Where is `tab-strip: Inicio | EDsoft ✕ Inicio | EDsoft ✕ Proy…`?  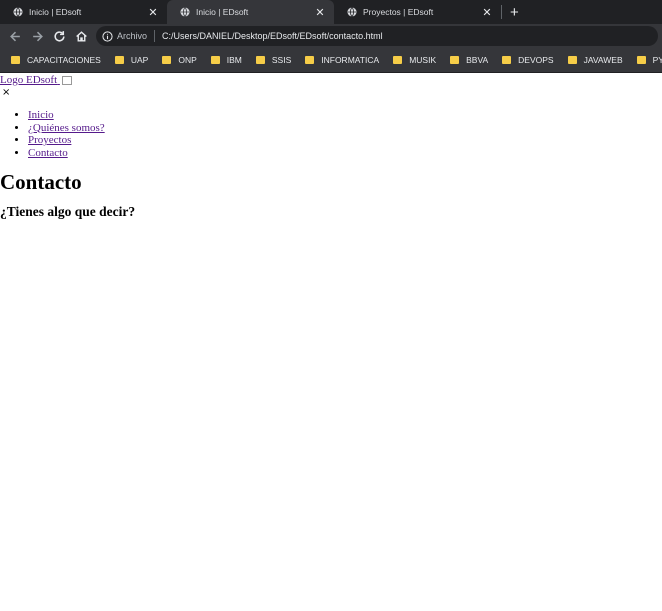
tab-strip: Inicio | EDsoft ✕ Inicio | EDsoft ✕ Proy… is located at coordinates (331, 12).